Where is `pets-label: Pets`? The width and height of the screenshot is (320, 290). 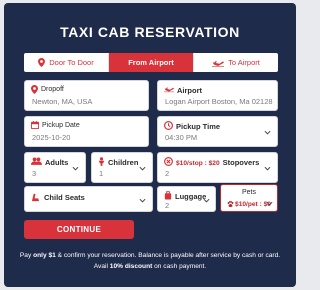 pets-label: Pets is located at coordinates (248, 192).